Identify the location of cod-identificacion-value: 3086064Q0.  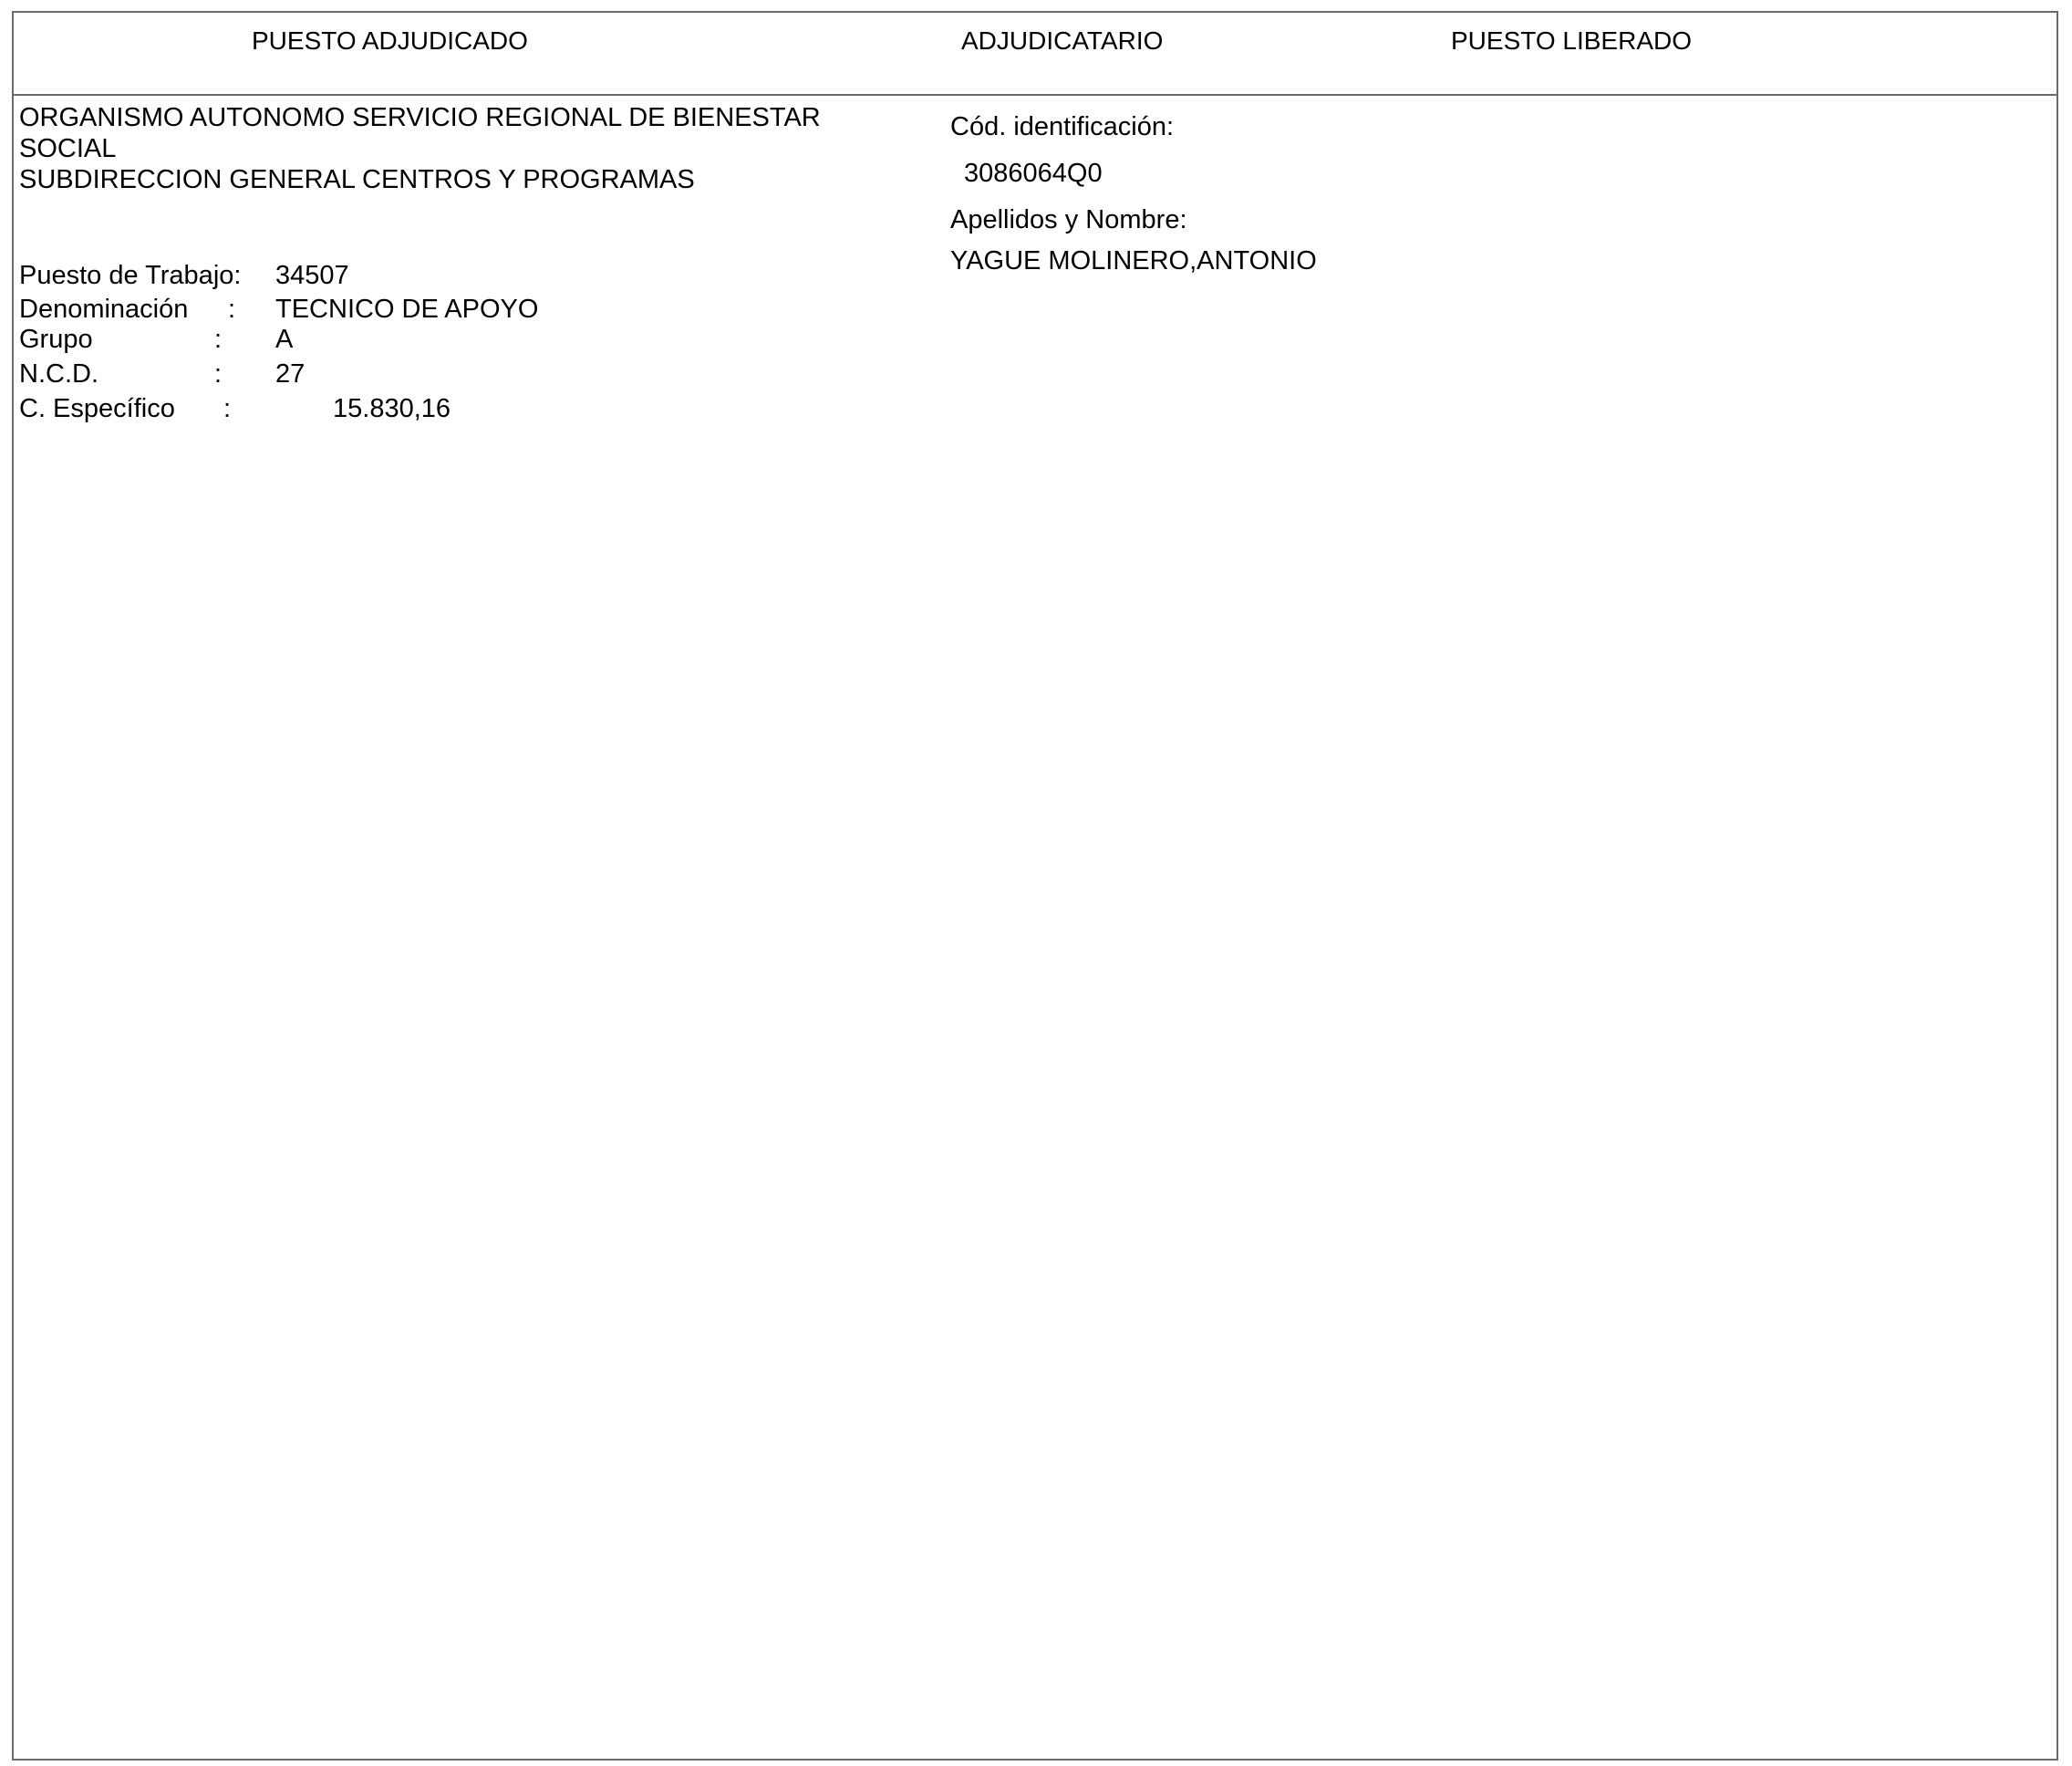
(1033, 173).